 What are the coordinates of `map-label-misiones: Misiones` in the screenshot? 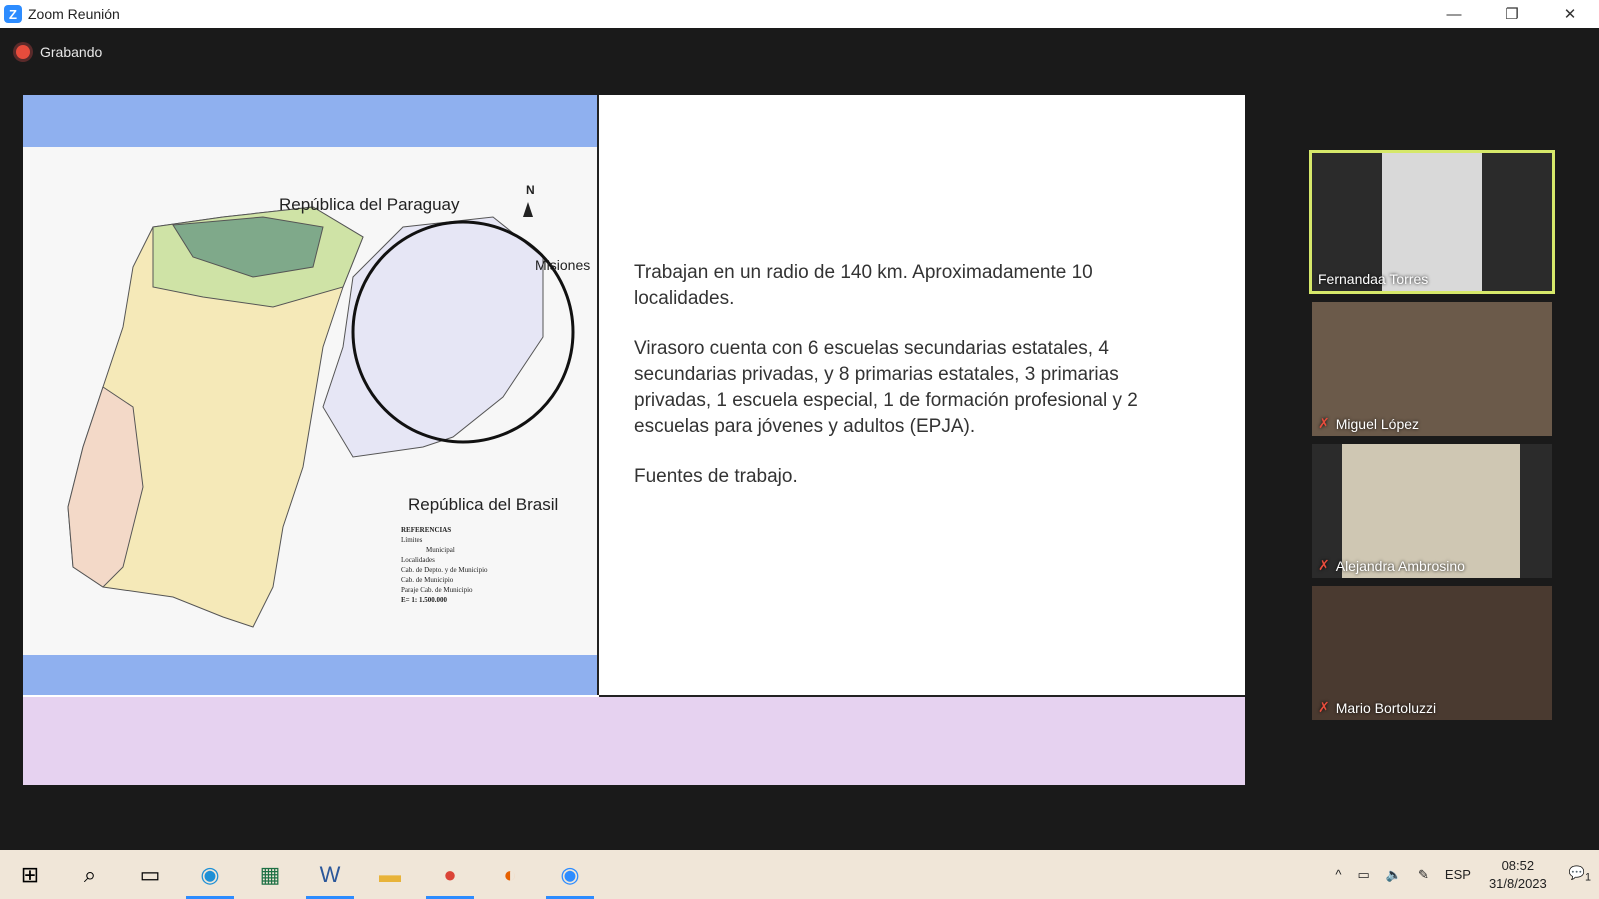 It's located at (563, 265).